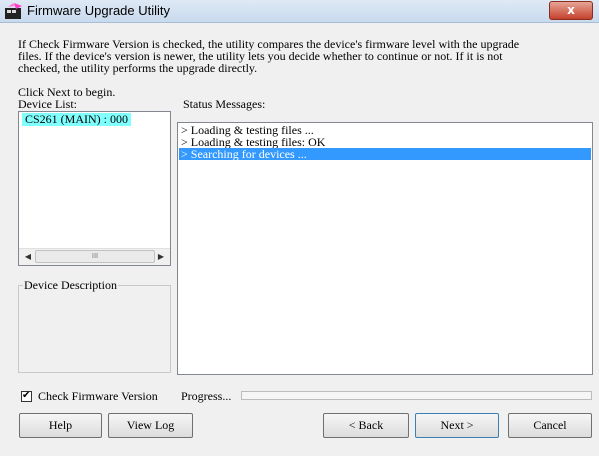  I want to click on device-description-label: Device Description, so click(70, 285).